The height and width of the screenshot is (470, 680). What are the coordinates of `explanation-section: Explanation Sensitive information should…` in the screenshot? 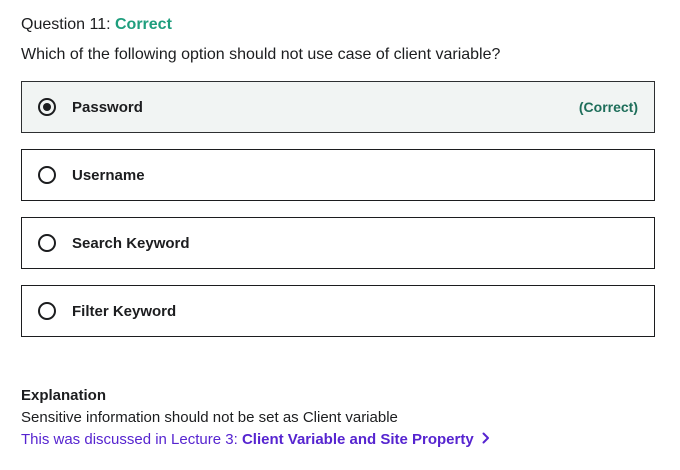 It's located at (255, 418).